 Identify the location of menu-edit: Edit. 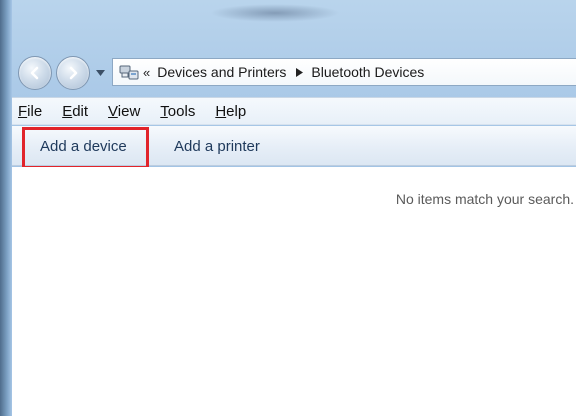
(75, 111).